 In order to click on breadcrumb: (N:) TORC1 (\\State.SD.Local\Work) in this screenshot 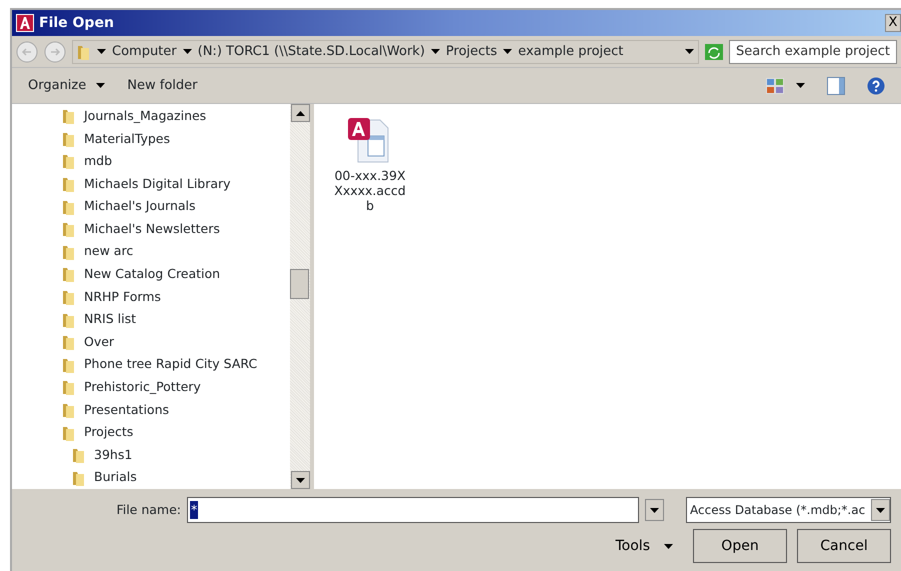, I will do `click(311, 52)`.